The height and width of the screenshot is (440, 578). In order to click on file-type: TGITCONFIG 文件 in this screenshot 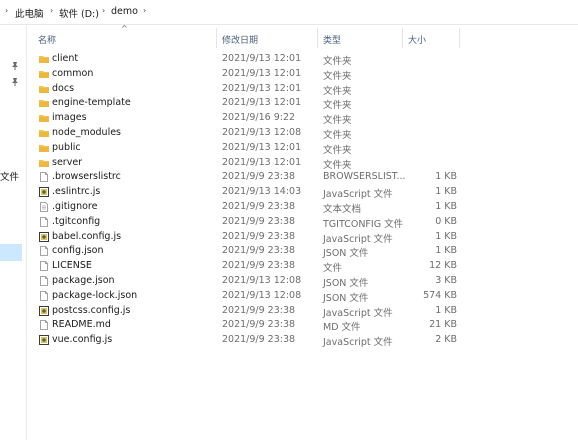, I will do `click(363, 224)`.